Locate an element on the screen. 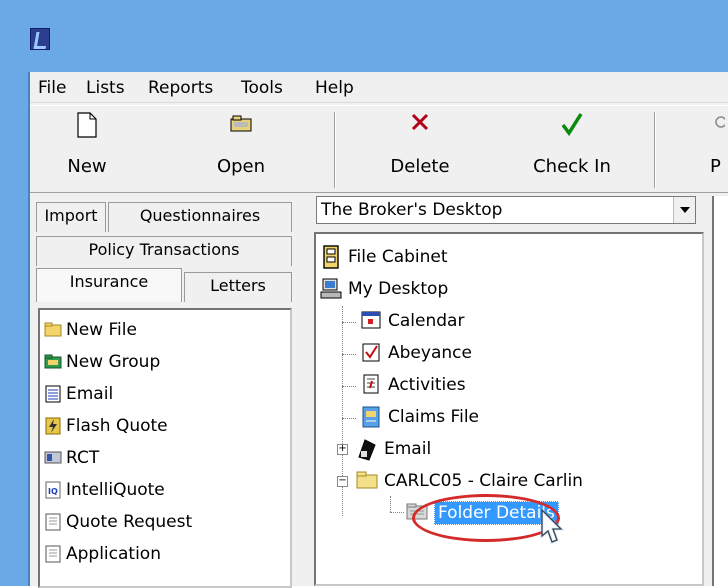 The height and width of the screenshot is (588, 728). new-button-label: New is located at coordinates (87, 166).